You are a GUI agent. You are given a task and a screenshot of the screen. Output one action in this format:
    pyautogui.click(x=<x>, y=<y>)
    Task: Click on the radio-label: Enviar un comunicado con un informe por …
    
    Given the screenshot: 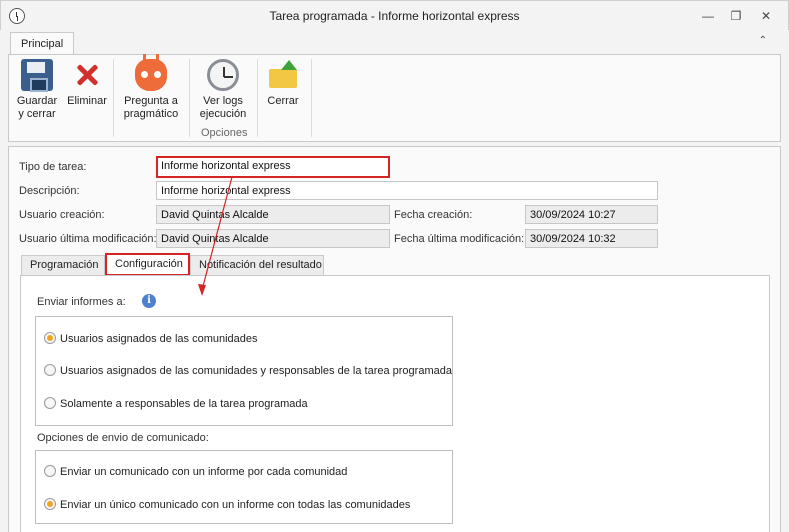 What is the action you would take?
    pyautogui.click(x=204, y=472)
    